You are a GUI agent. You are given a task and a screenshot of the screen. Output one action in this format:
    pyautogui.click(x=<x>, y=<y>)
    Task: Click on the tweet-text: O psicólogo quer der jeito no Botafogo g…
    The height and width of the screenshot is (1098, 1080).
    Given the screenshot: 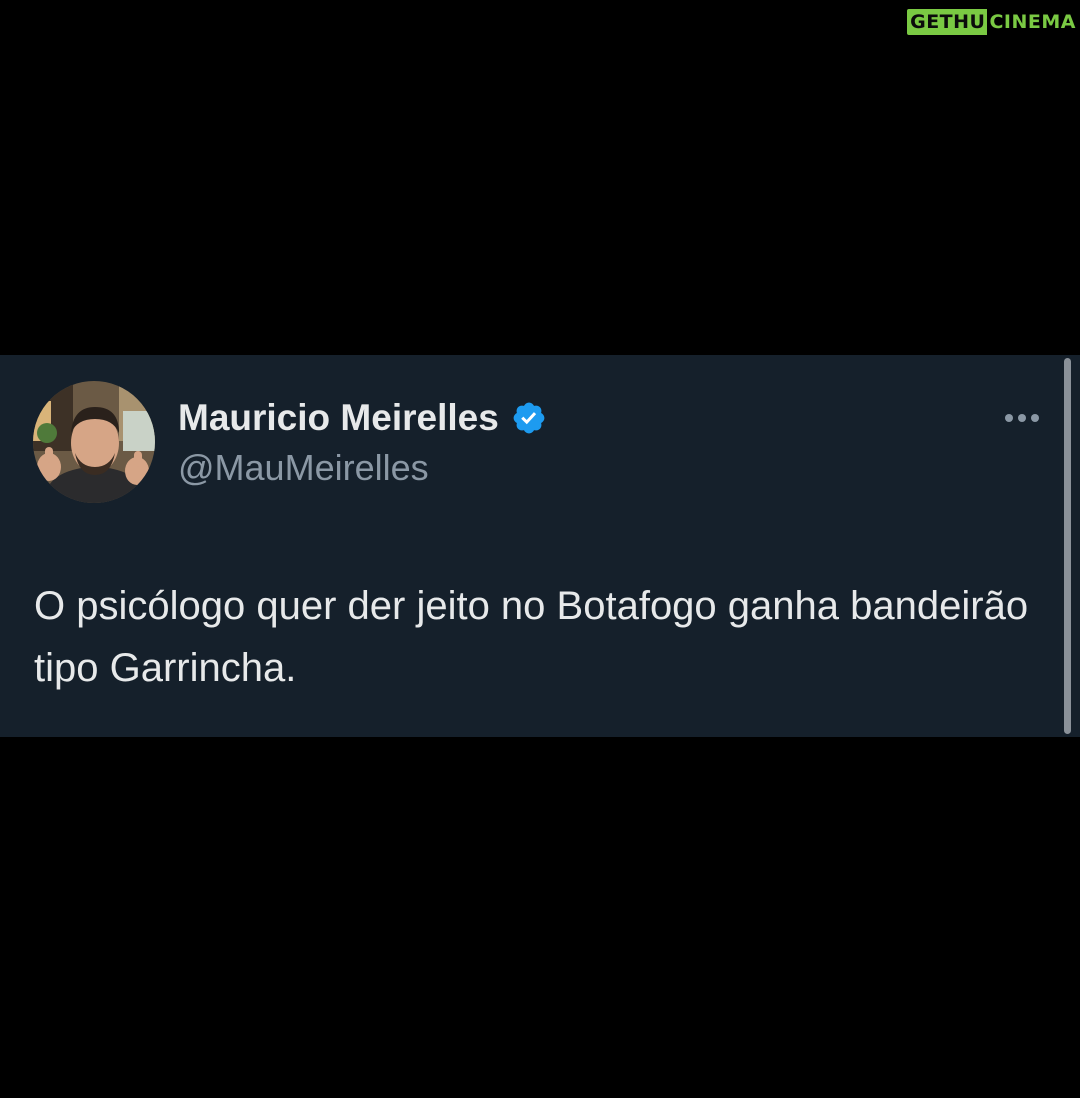 What is the action you would take?
    pyautogui.click(x=531, y=637)
    